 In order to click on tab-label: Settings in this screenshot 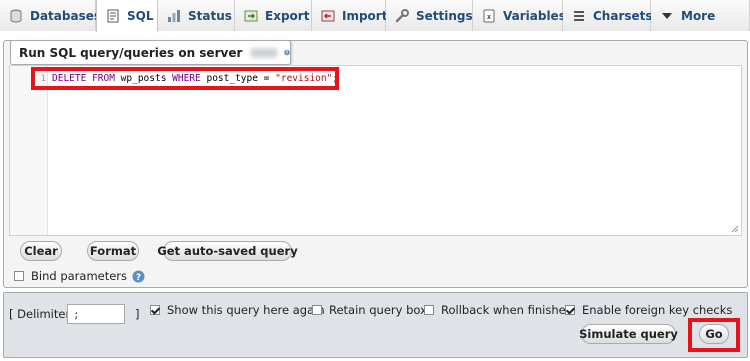, I will do `click(444, 15)`.